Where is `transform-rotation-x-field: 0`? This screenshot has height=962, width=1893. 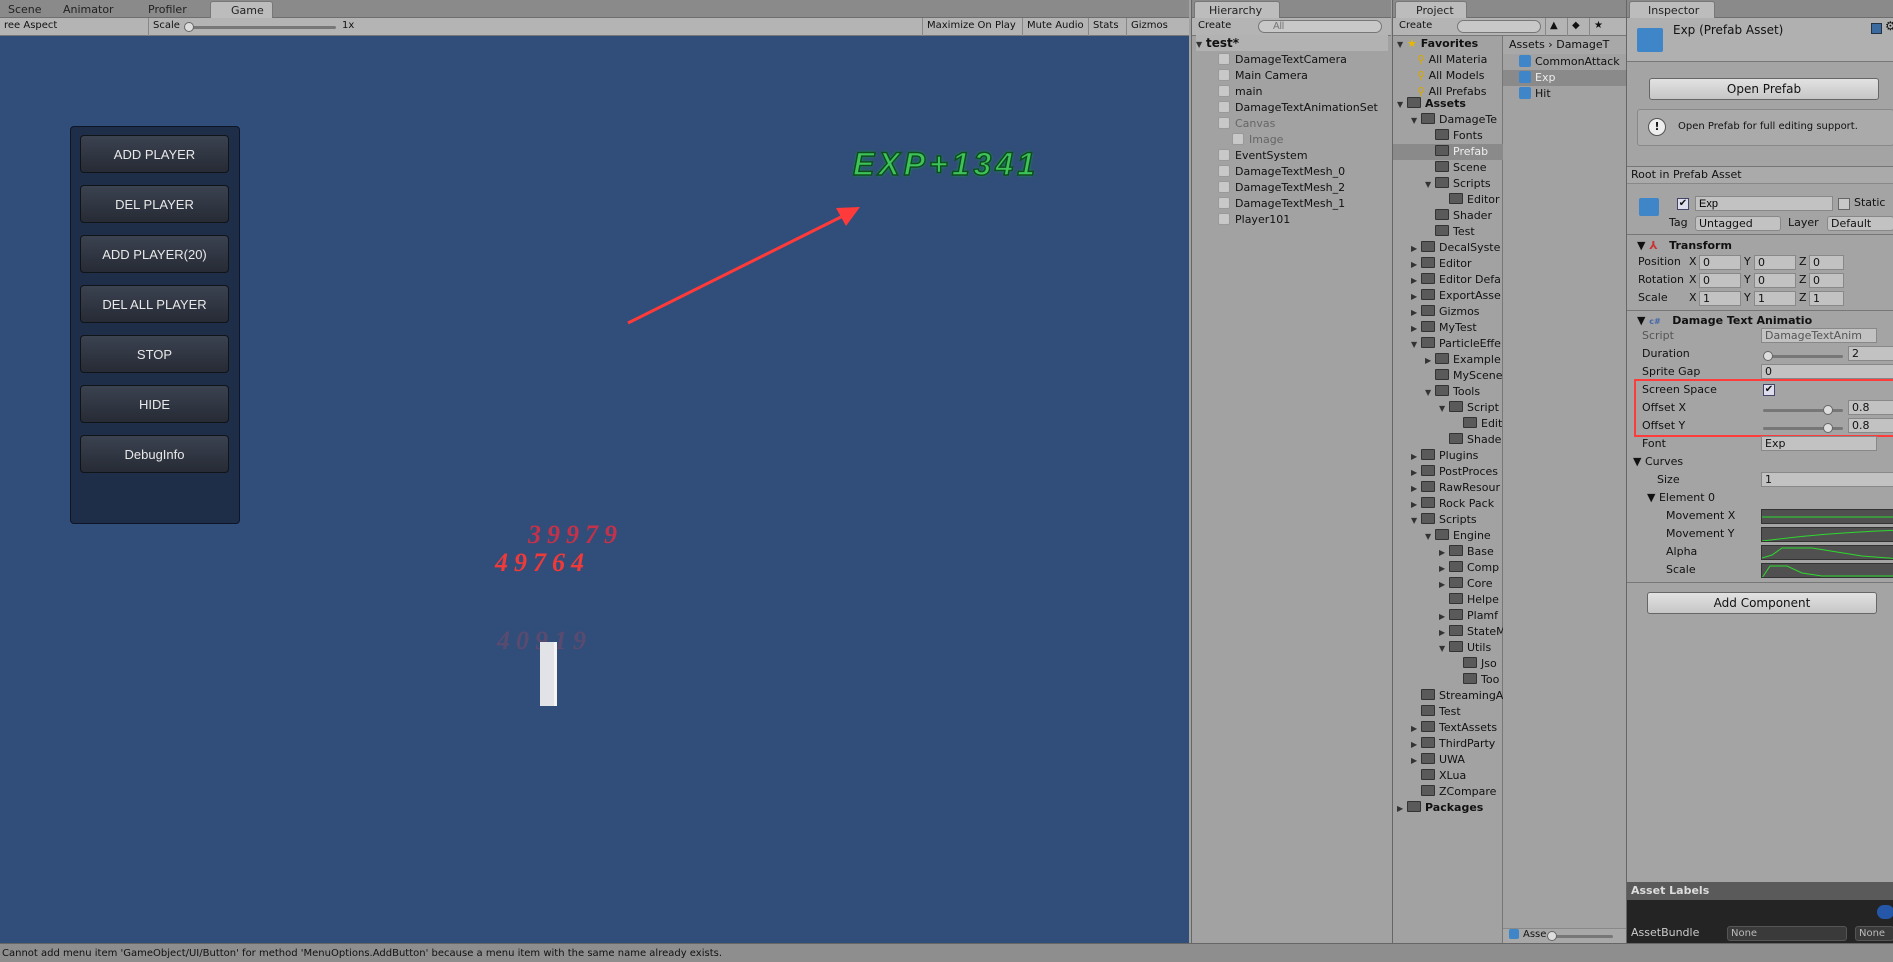 transform-rotation-x-field: 0 is located at coordinates (1720, 280).